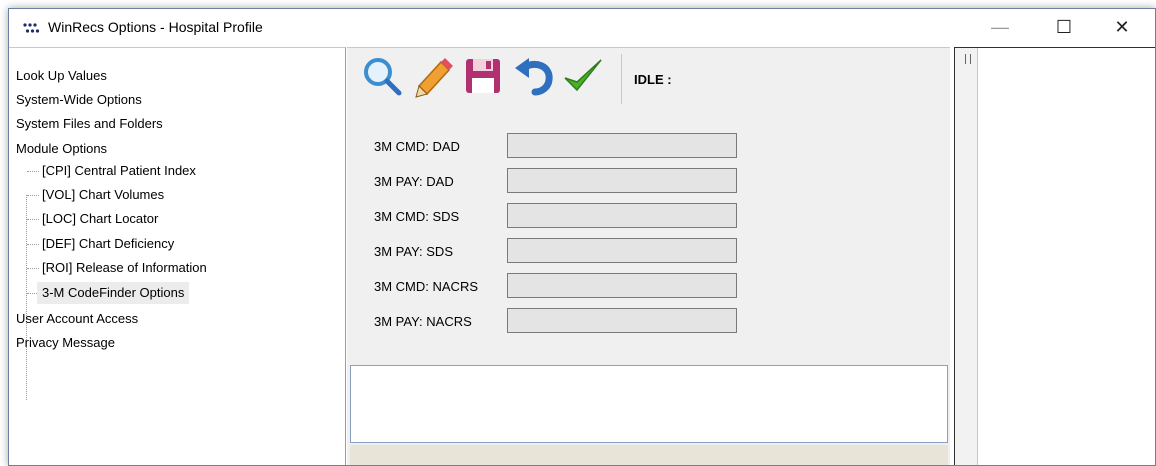 The height and width of the screenshot is (466, 1156). I want to click on floppy-disk-icon, so click(483, 76).